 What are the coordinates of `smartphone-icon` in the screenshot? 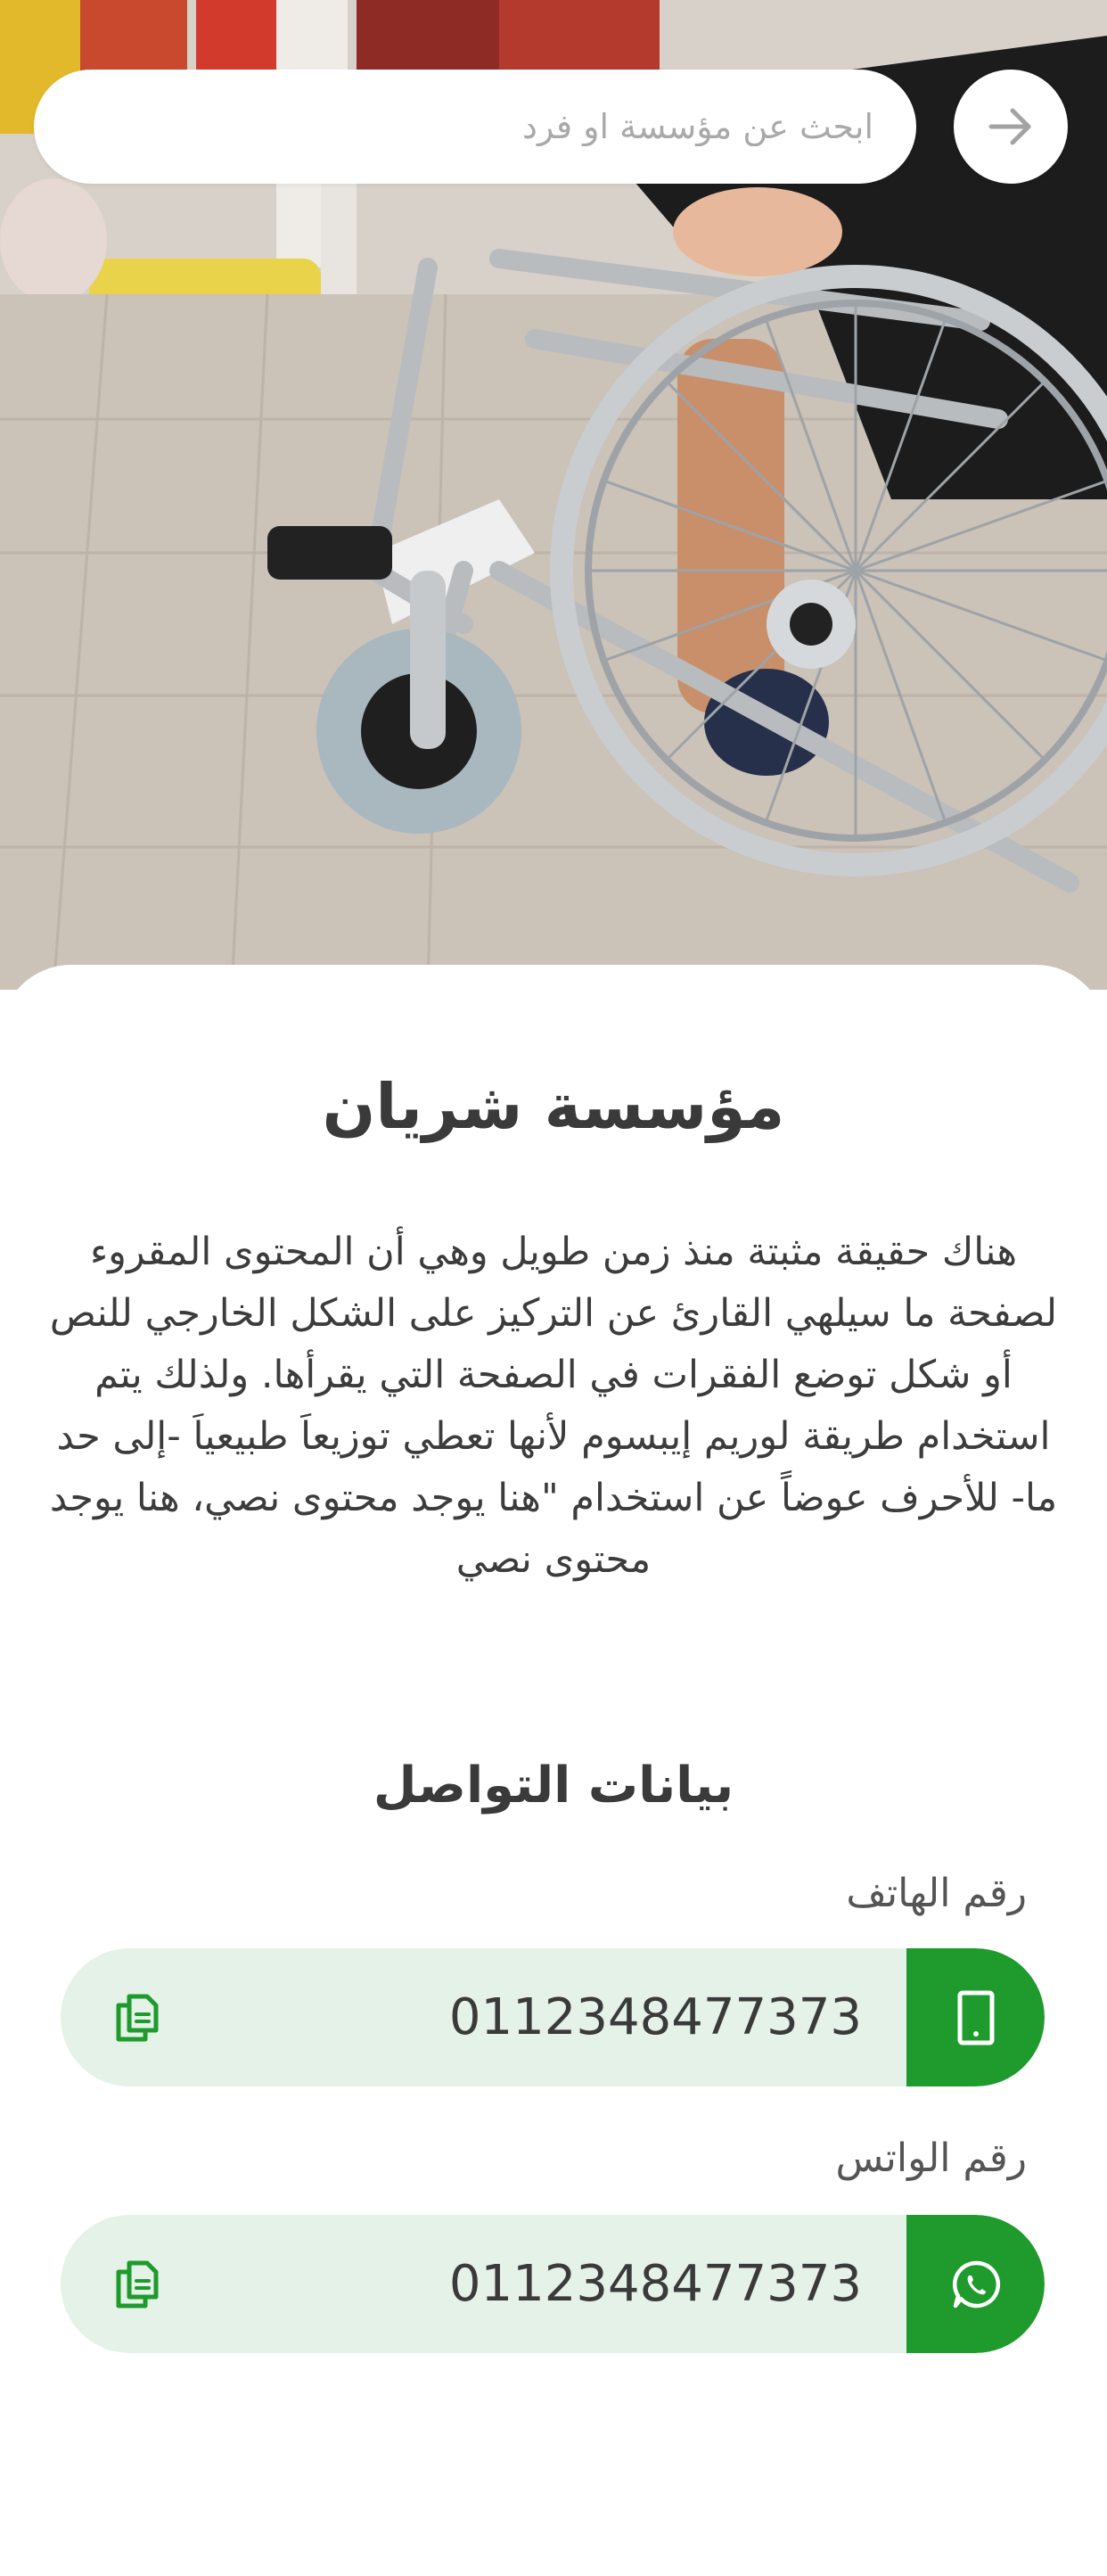 It's located at (975, 2017).